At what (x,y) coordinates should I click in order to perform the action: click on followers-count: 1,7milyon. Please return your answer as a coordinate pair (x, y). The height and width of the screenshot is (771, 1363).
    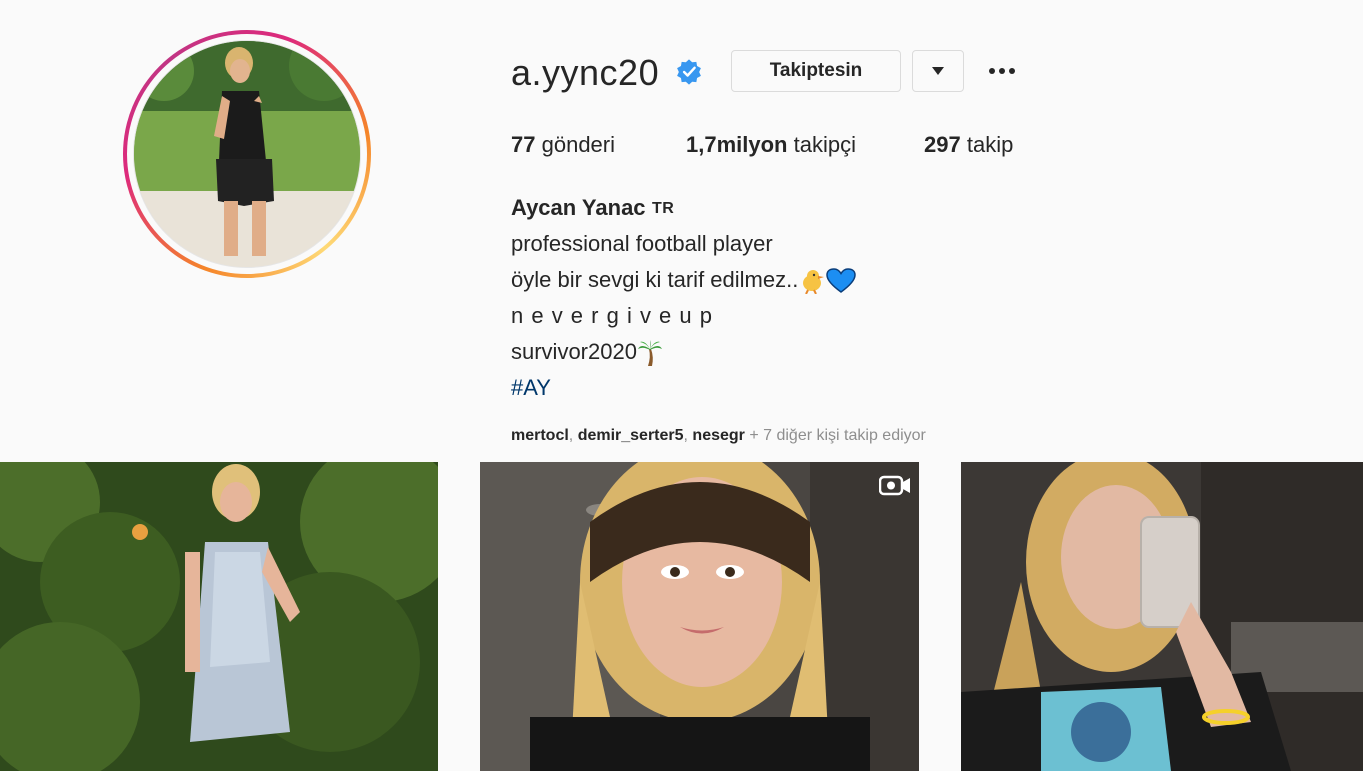
    Looking at the image, I should click on (737, 144).